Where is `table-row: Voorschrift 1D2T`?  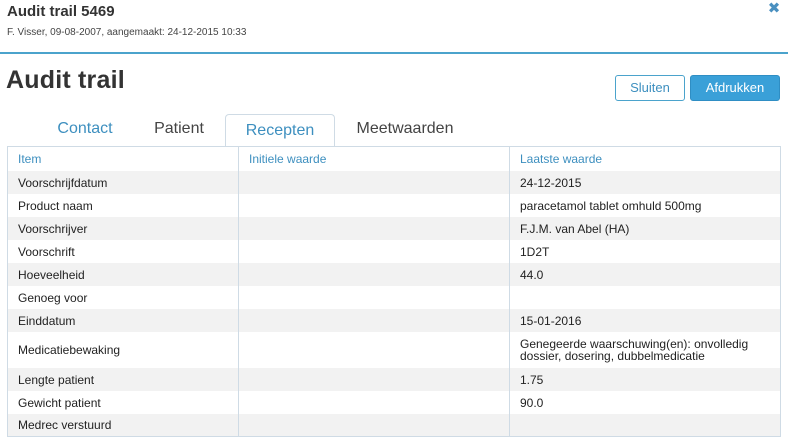 table-row: Voorschrift 1D2T is located at coordinates (394, 251).